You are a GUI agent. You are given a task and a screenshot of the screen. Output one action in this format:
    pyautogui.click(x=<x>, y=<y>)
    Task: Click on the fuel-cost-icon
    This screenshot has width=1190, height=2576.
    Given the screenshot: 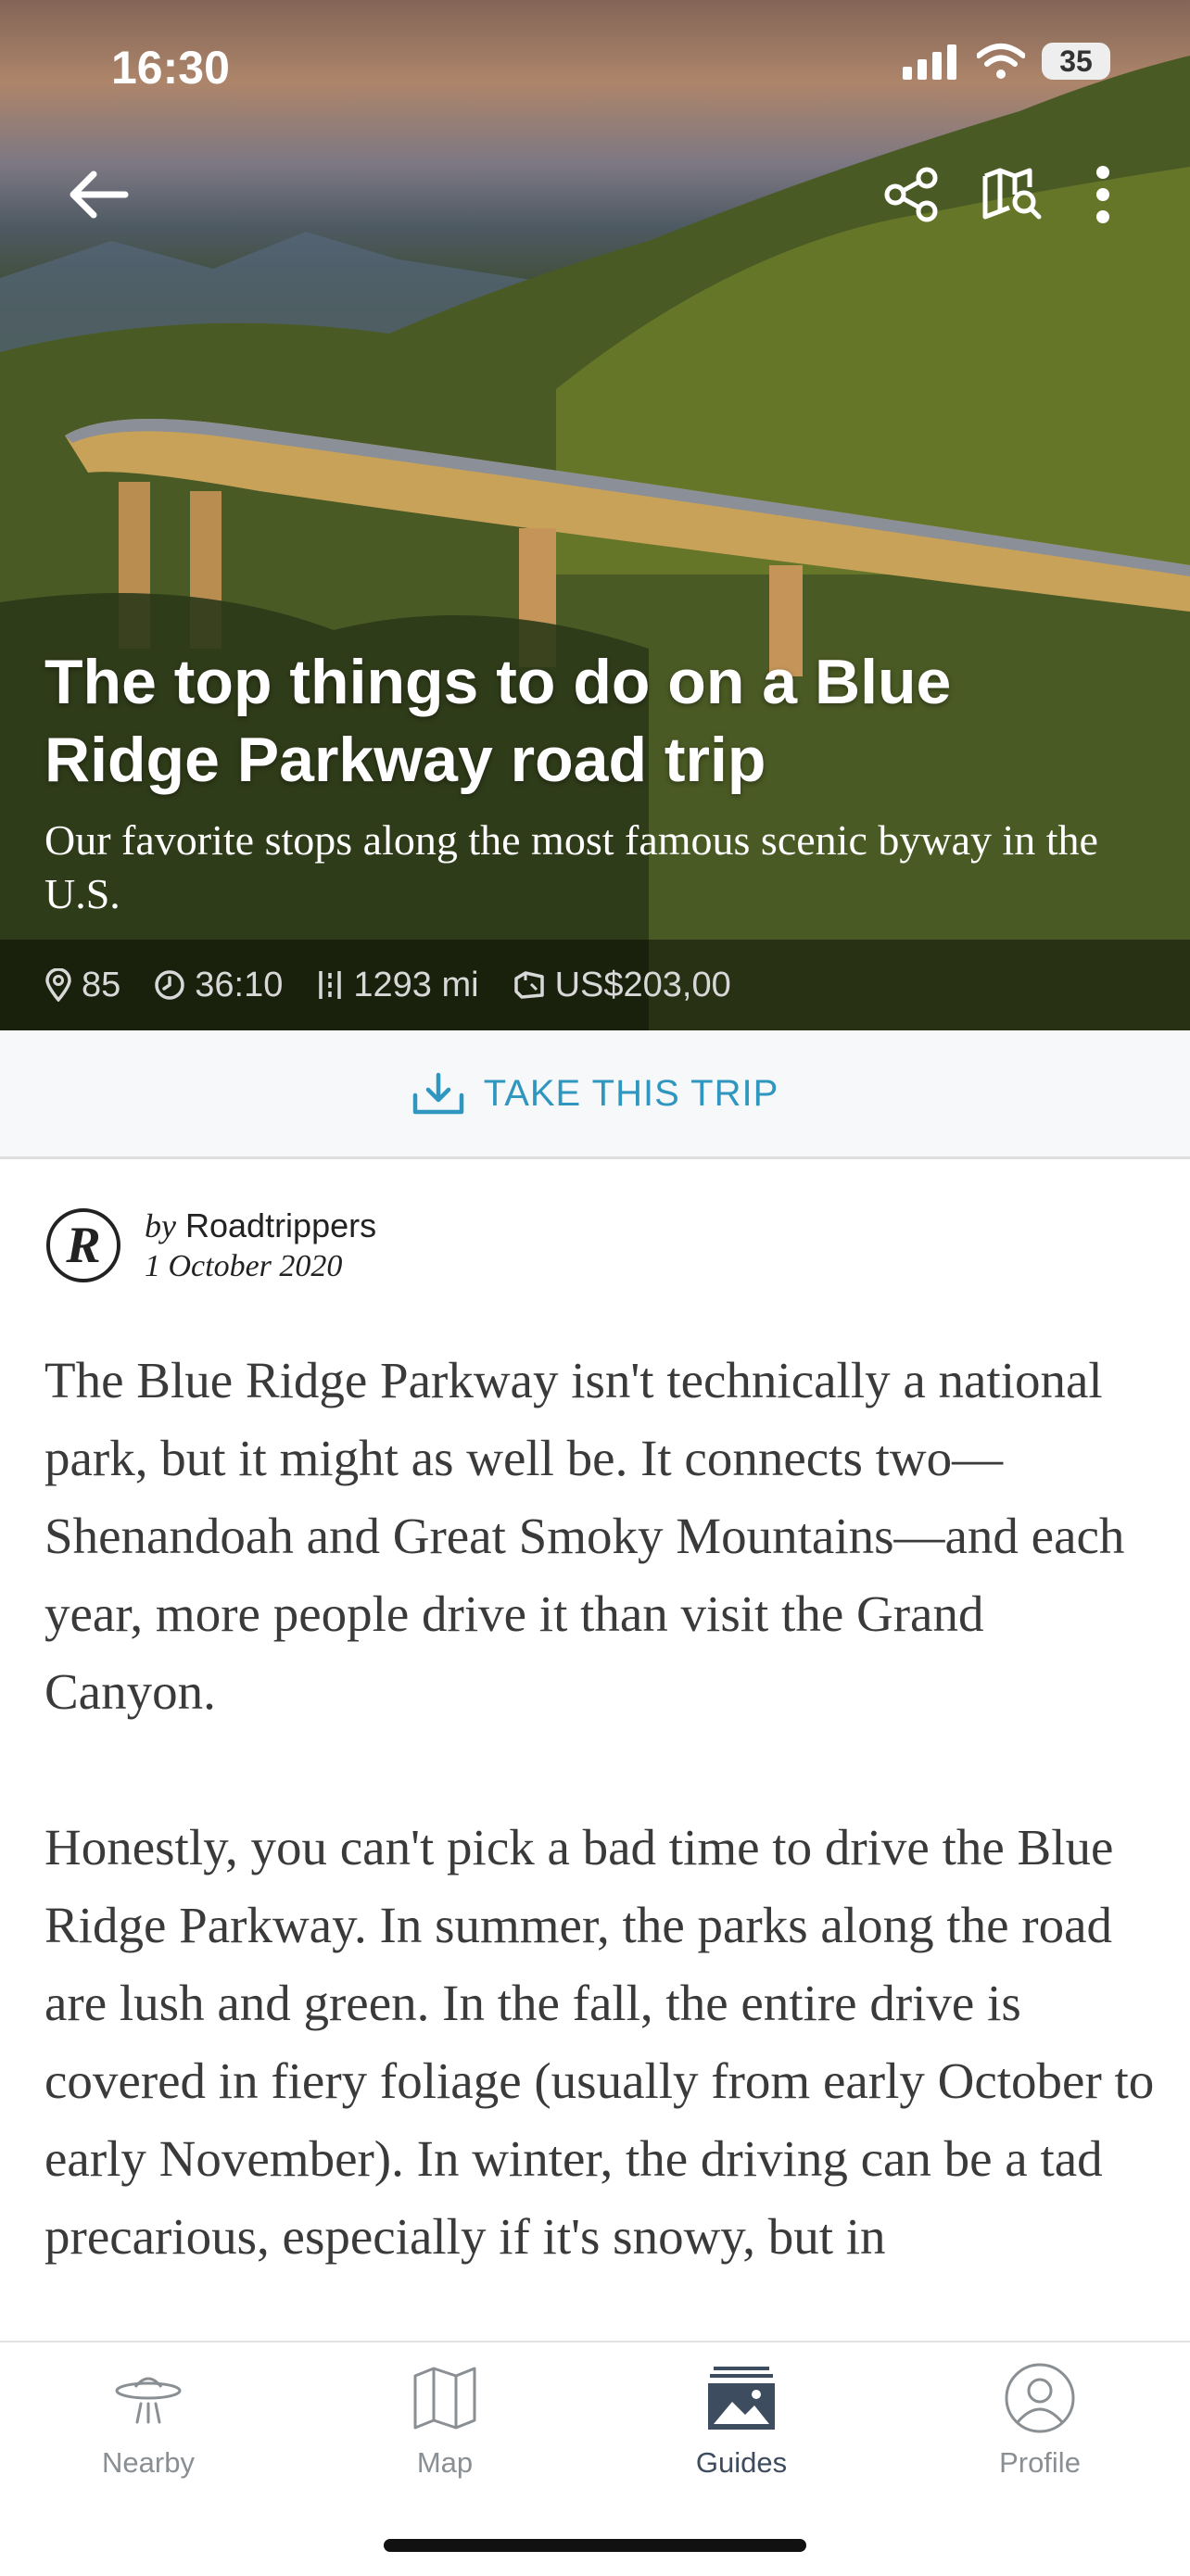 What is the action you would take?
    pyautogui.click(x=528, y=985)
    